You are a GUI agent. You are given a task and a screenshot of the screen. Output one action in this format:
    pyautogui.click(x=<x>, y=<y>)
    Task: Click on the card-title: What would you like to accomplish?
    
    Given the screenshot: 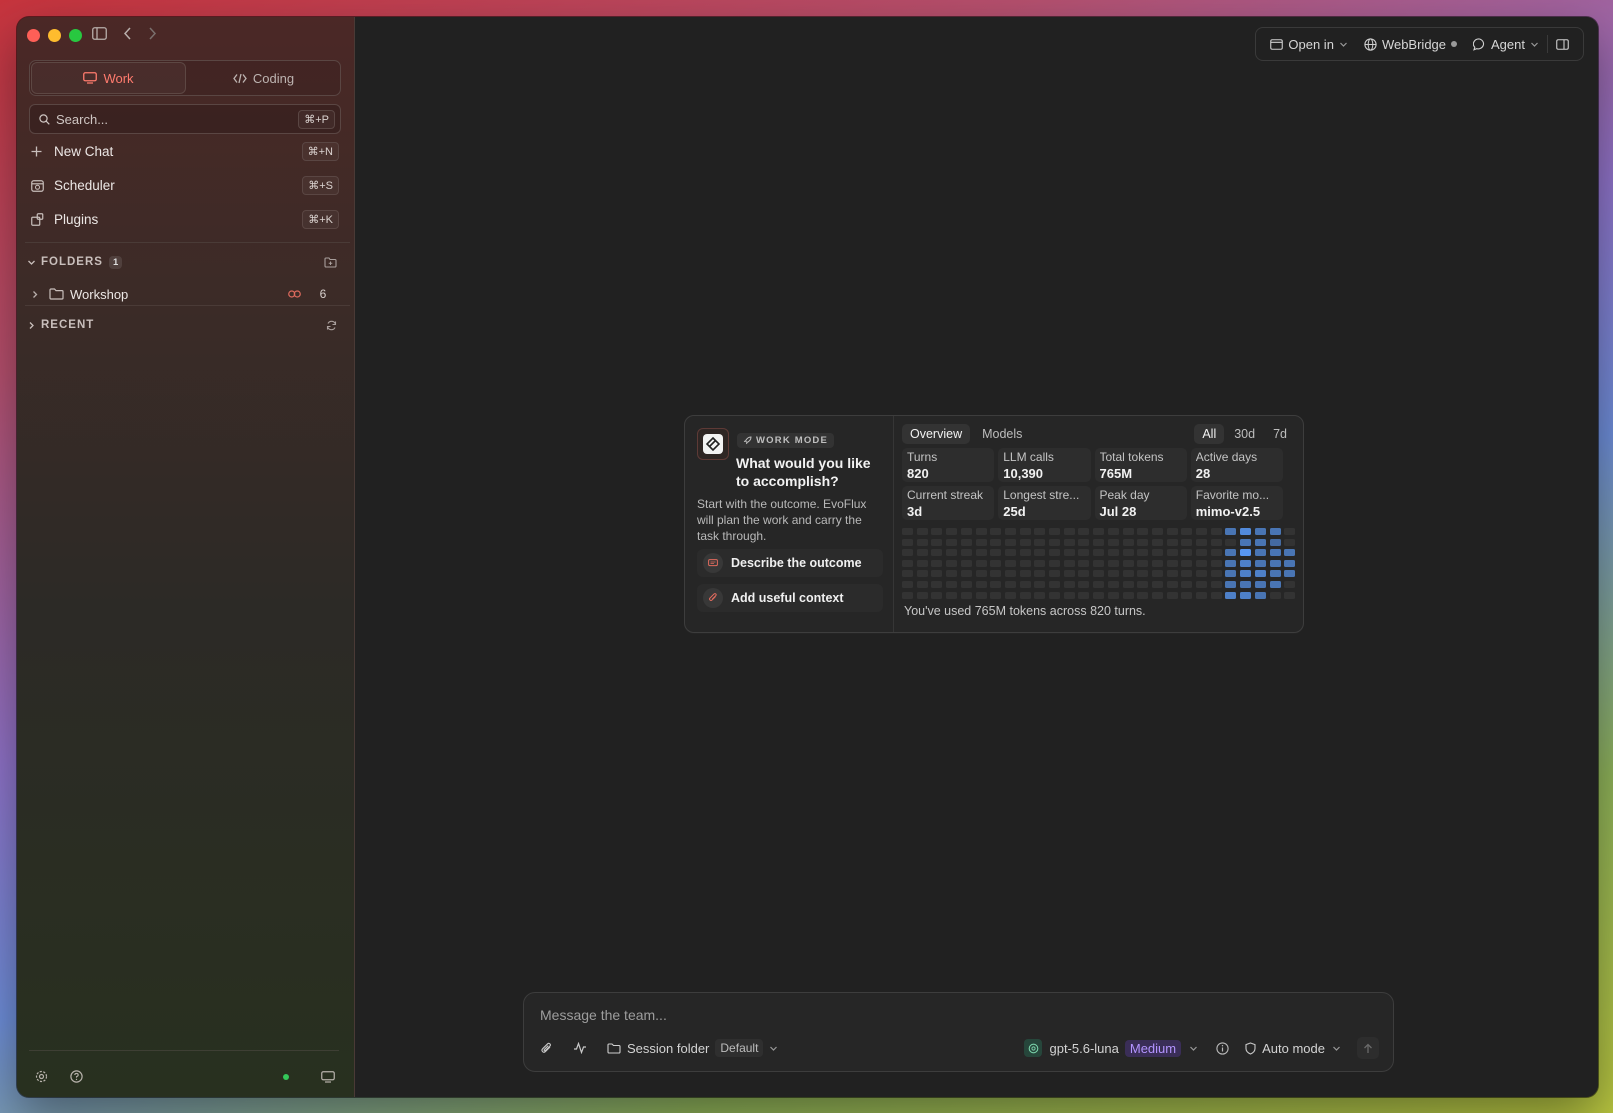 What is the action you would take?
    pyautogui.click(x=803, y=472)
    